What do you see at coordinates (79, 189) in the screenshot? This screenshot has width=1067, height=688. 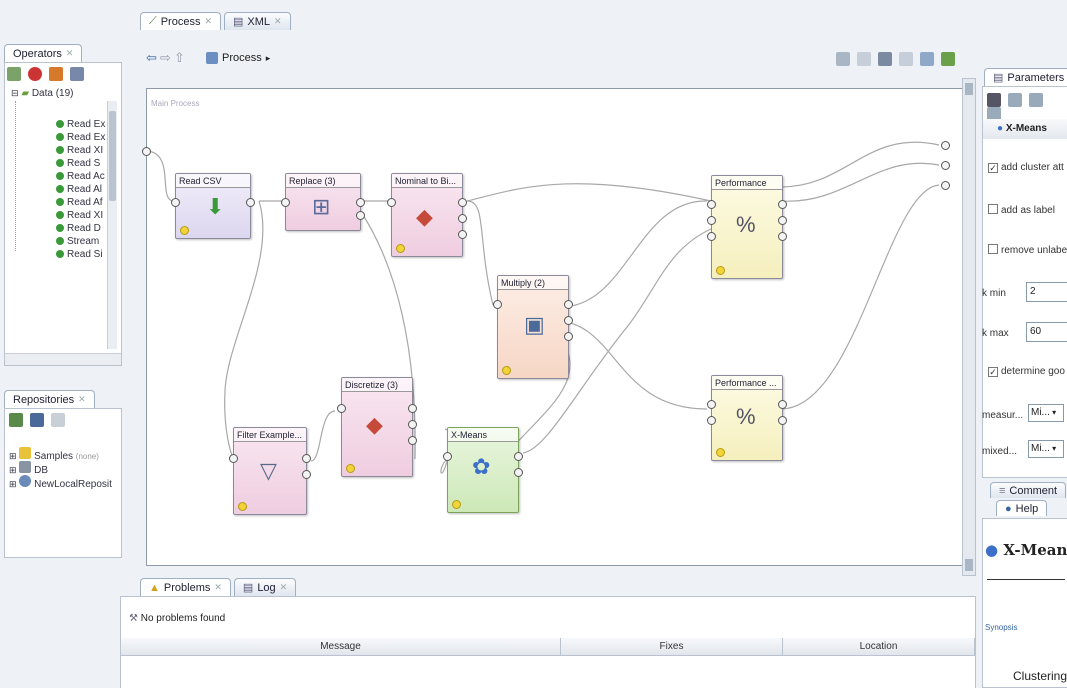 I see `tree-item: Read Al` at bounding box center [79, 189].